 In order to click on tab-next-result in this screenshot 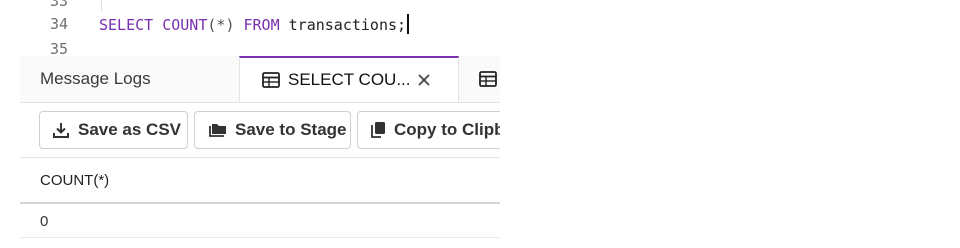, I will do `click(479, 79)`.